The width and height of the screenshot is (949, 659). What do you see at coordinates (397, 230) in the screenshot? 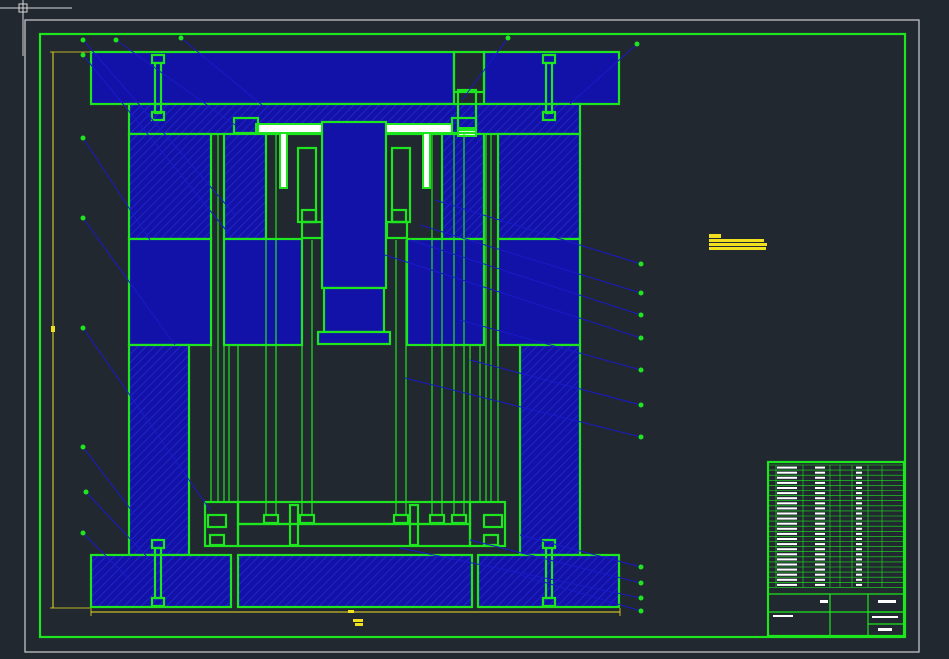
I see `slider-right-foot` at bounding box center [397, 230].